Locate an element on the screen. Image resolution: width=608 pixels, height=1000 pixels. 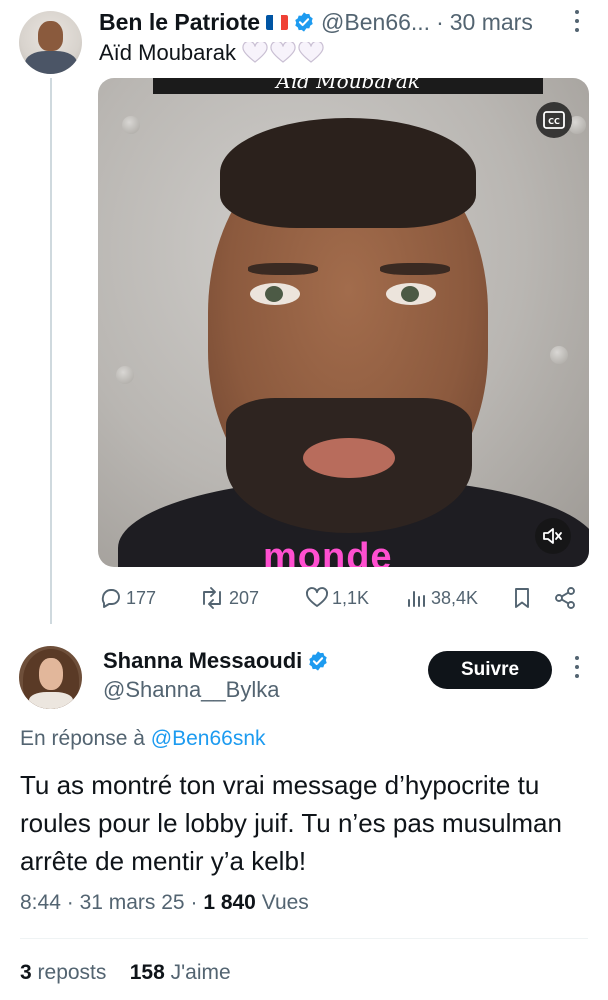
likes-stat: 158 J'aime is located at coordinates (180, 972).